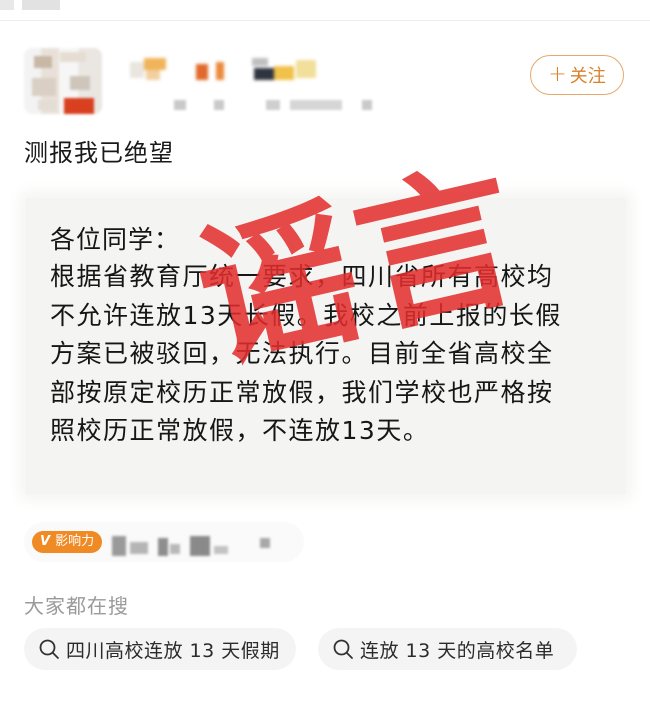 This screenshot has width=650, height=701. I want to click on search-chip: 四川高校连放 13 天假期, so click(160, 649).